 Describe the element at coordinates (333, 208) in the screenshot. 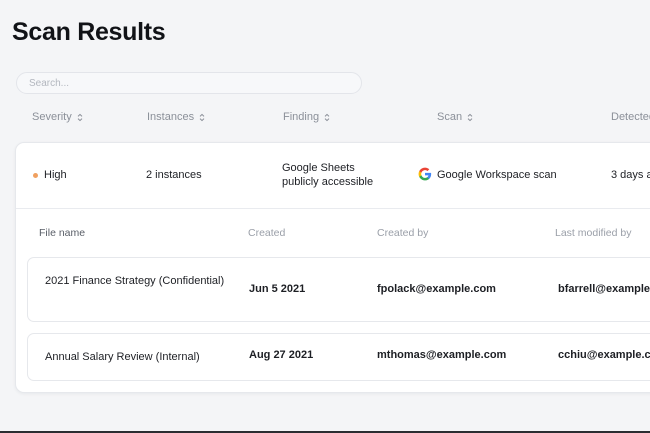

I see `card-divider` at that location.